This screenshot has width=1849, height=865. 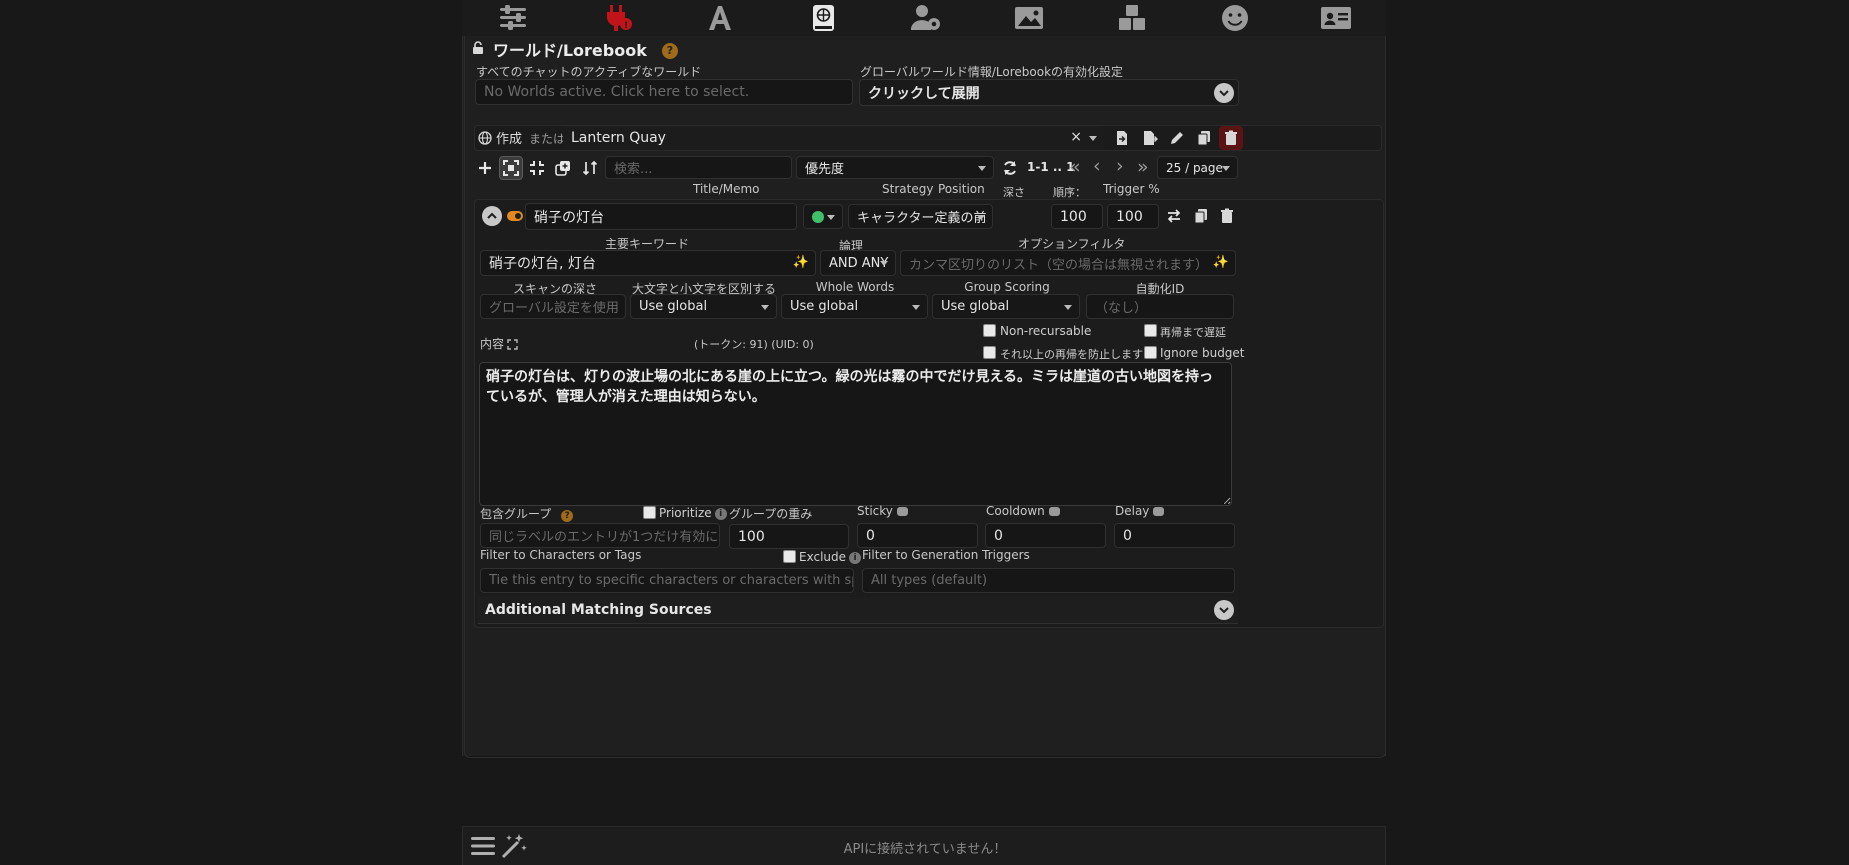 I want to click on inclusion-group-input: 同じラベルのエントリが1つだけ有効になります, so click(x=600, y=535).